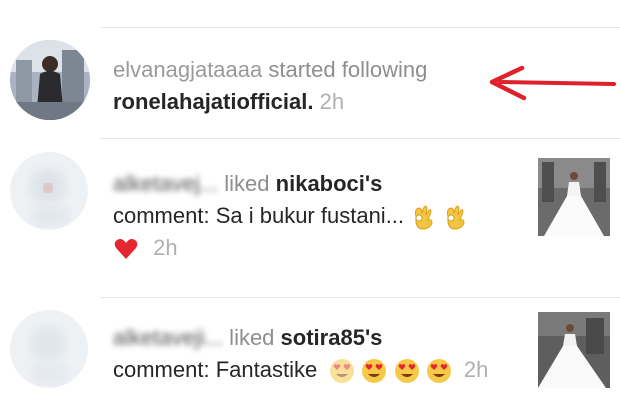 This screenshot has width=620, height=408. What do you see at coordinates (187, 69) in the screenshot?
I see `username: elvanagjataaaa` at bounding box center [187, 69].